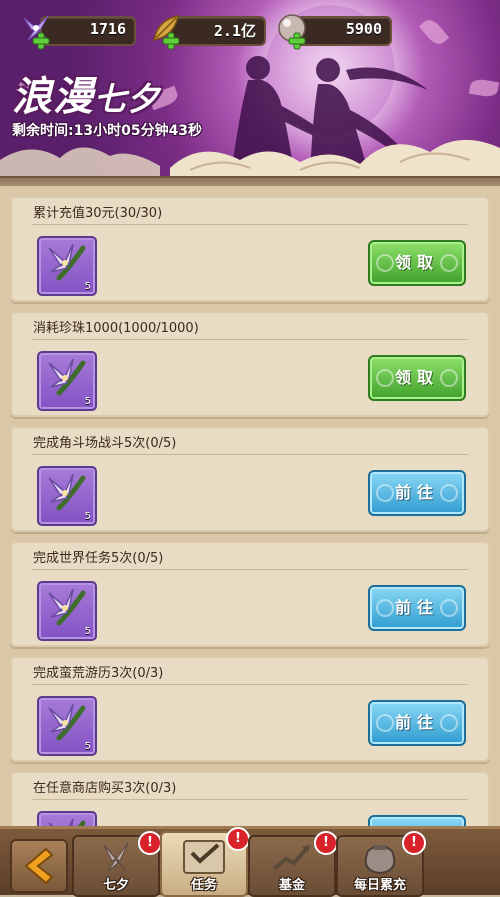 The image size is (500, 897). What do you see at coordinates (291, 885) in the screenshot?
I see `tab-label: 基金` at bounding box center [291, 885].